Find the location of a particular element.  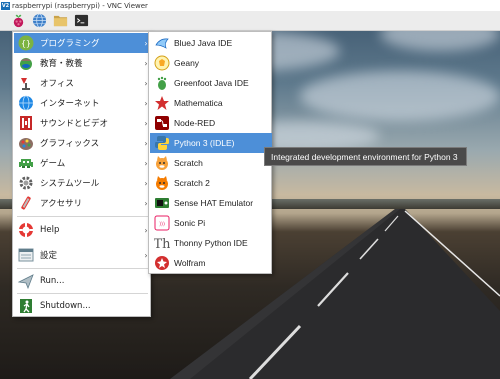

help-icon is located at coordinates (26, 230).